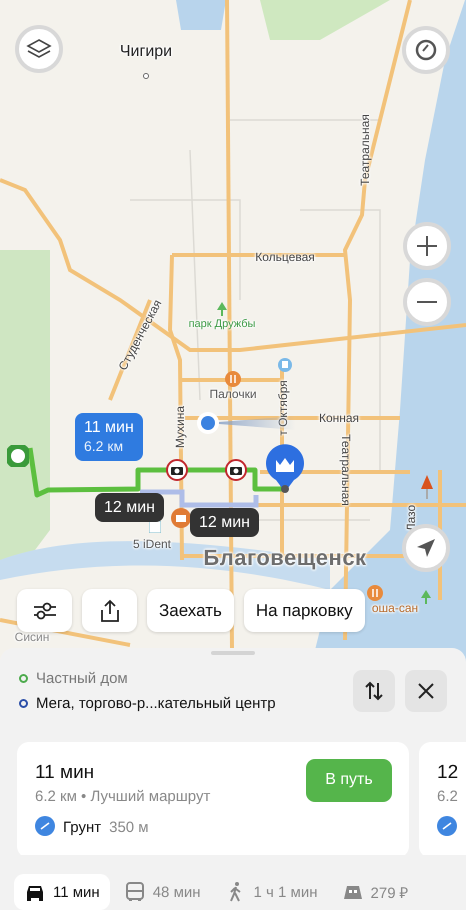 The height and width of the screenshot is (910, 466). I want to click on place-label: оша-сан, so click(395, 608).